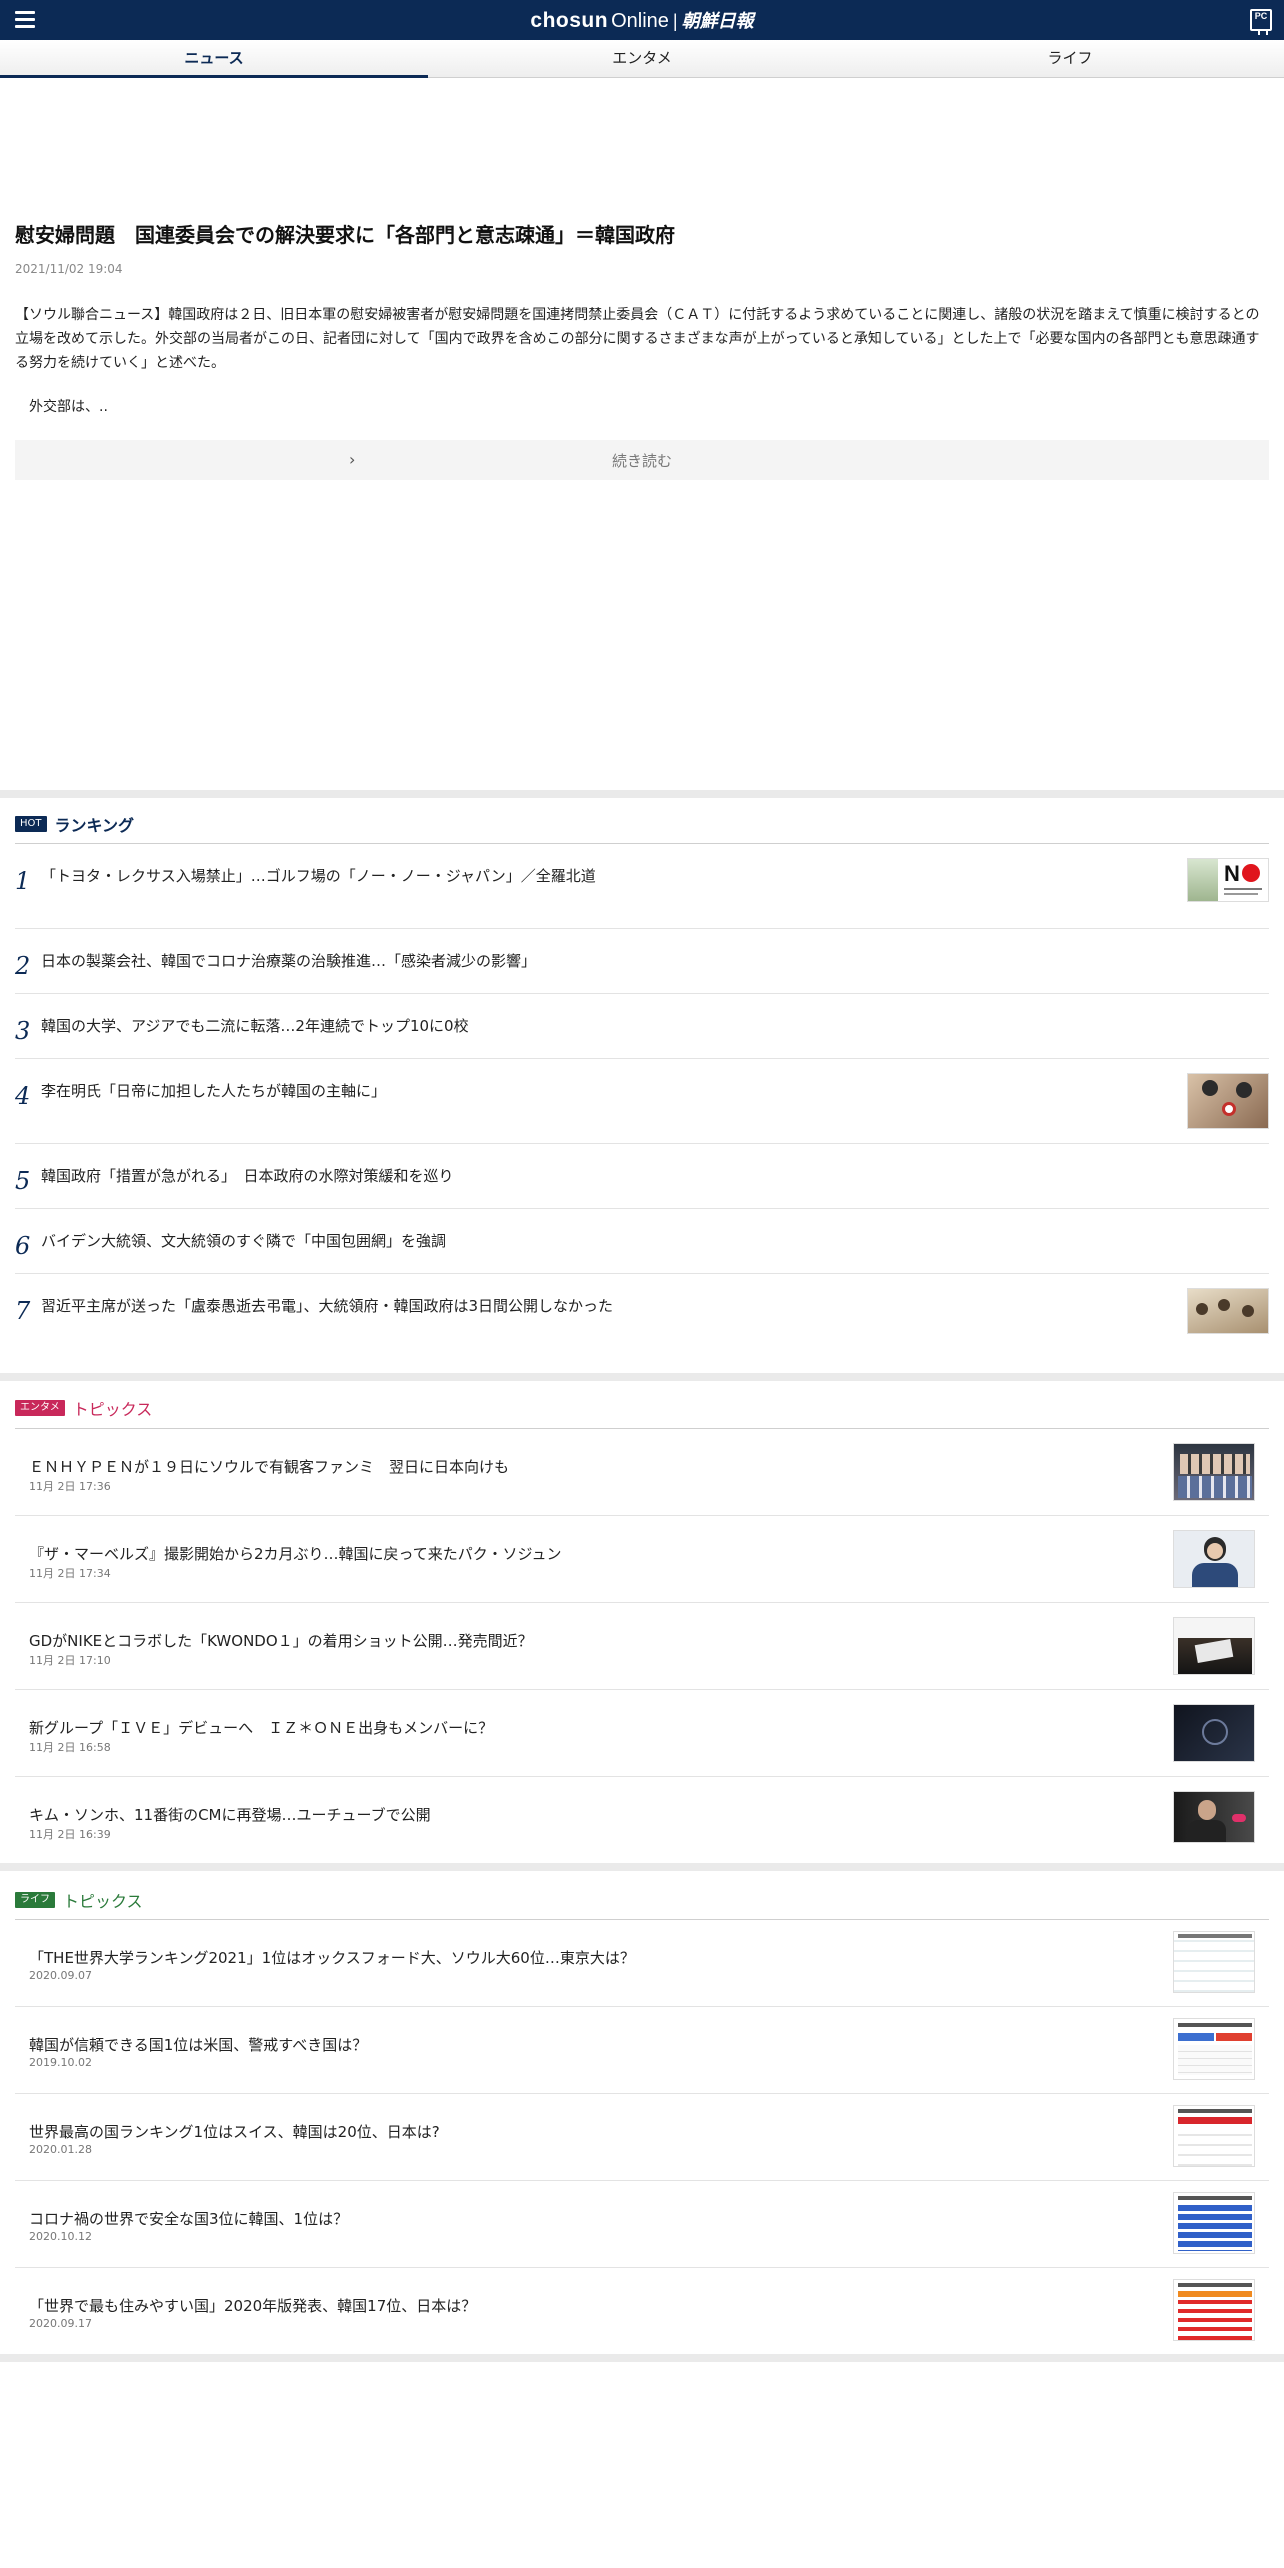 The image size is (1284, 2568). What do you see at coordinates (642, 1033) in the screenshot?
I see `ranking-item-3: 3 韓国の大学、アジアでも二流に転落…2年連続でトップ10に0校` at bounding box center [642, 1033].